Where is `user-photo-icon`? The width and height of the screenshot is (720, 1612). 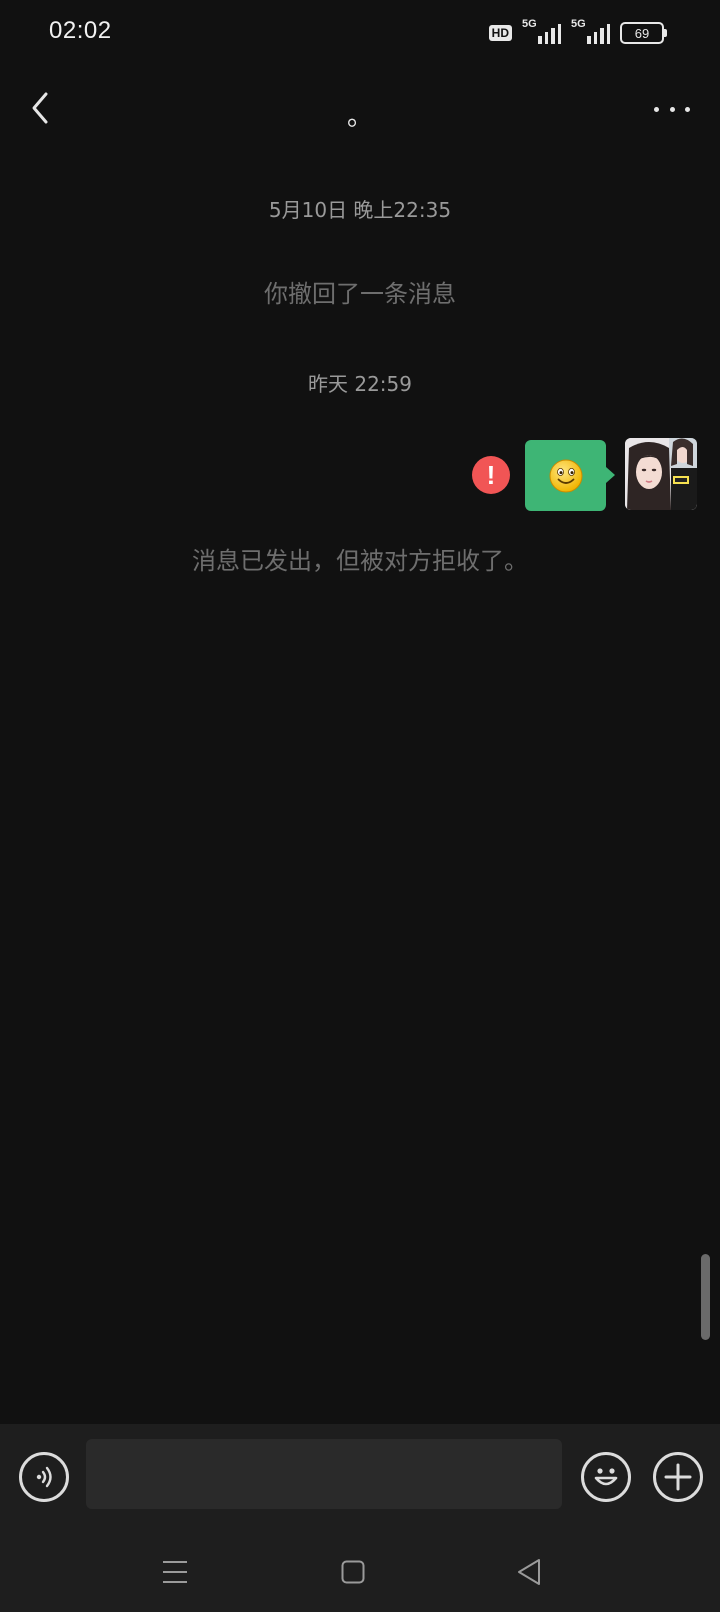 user-photo-icon is located at coordinates (661, 474).